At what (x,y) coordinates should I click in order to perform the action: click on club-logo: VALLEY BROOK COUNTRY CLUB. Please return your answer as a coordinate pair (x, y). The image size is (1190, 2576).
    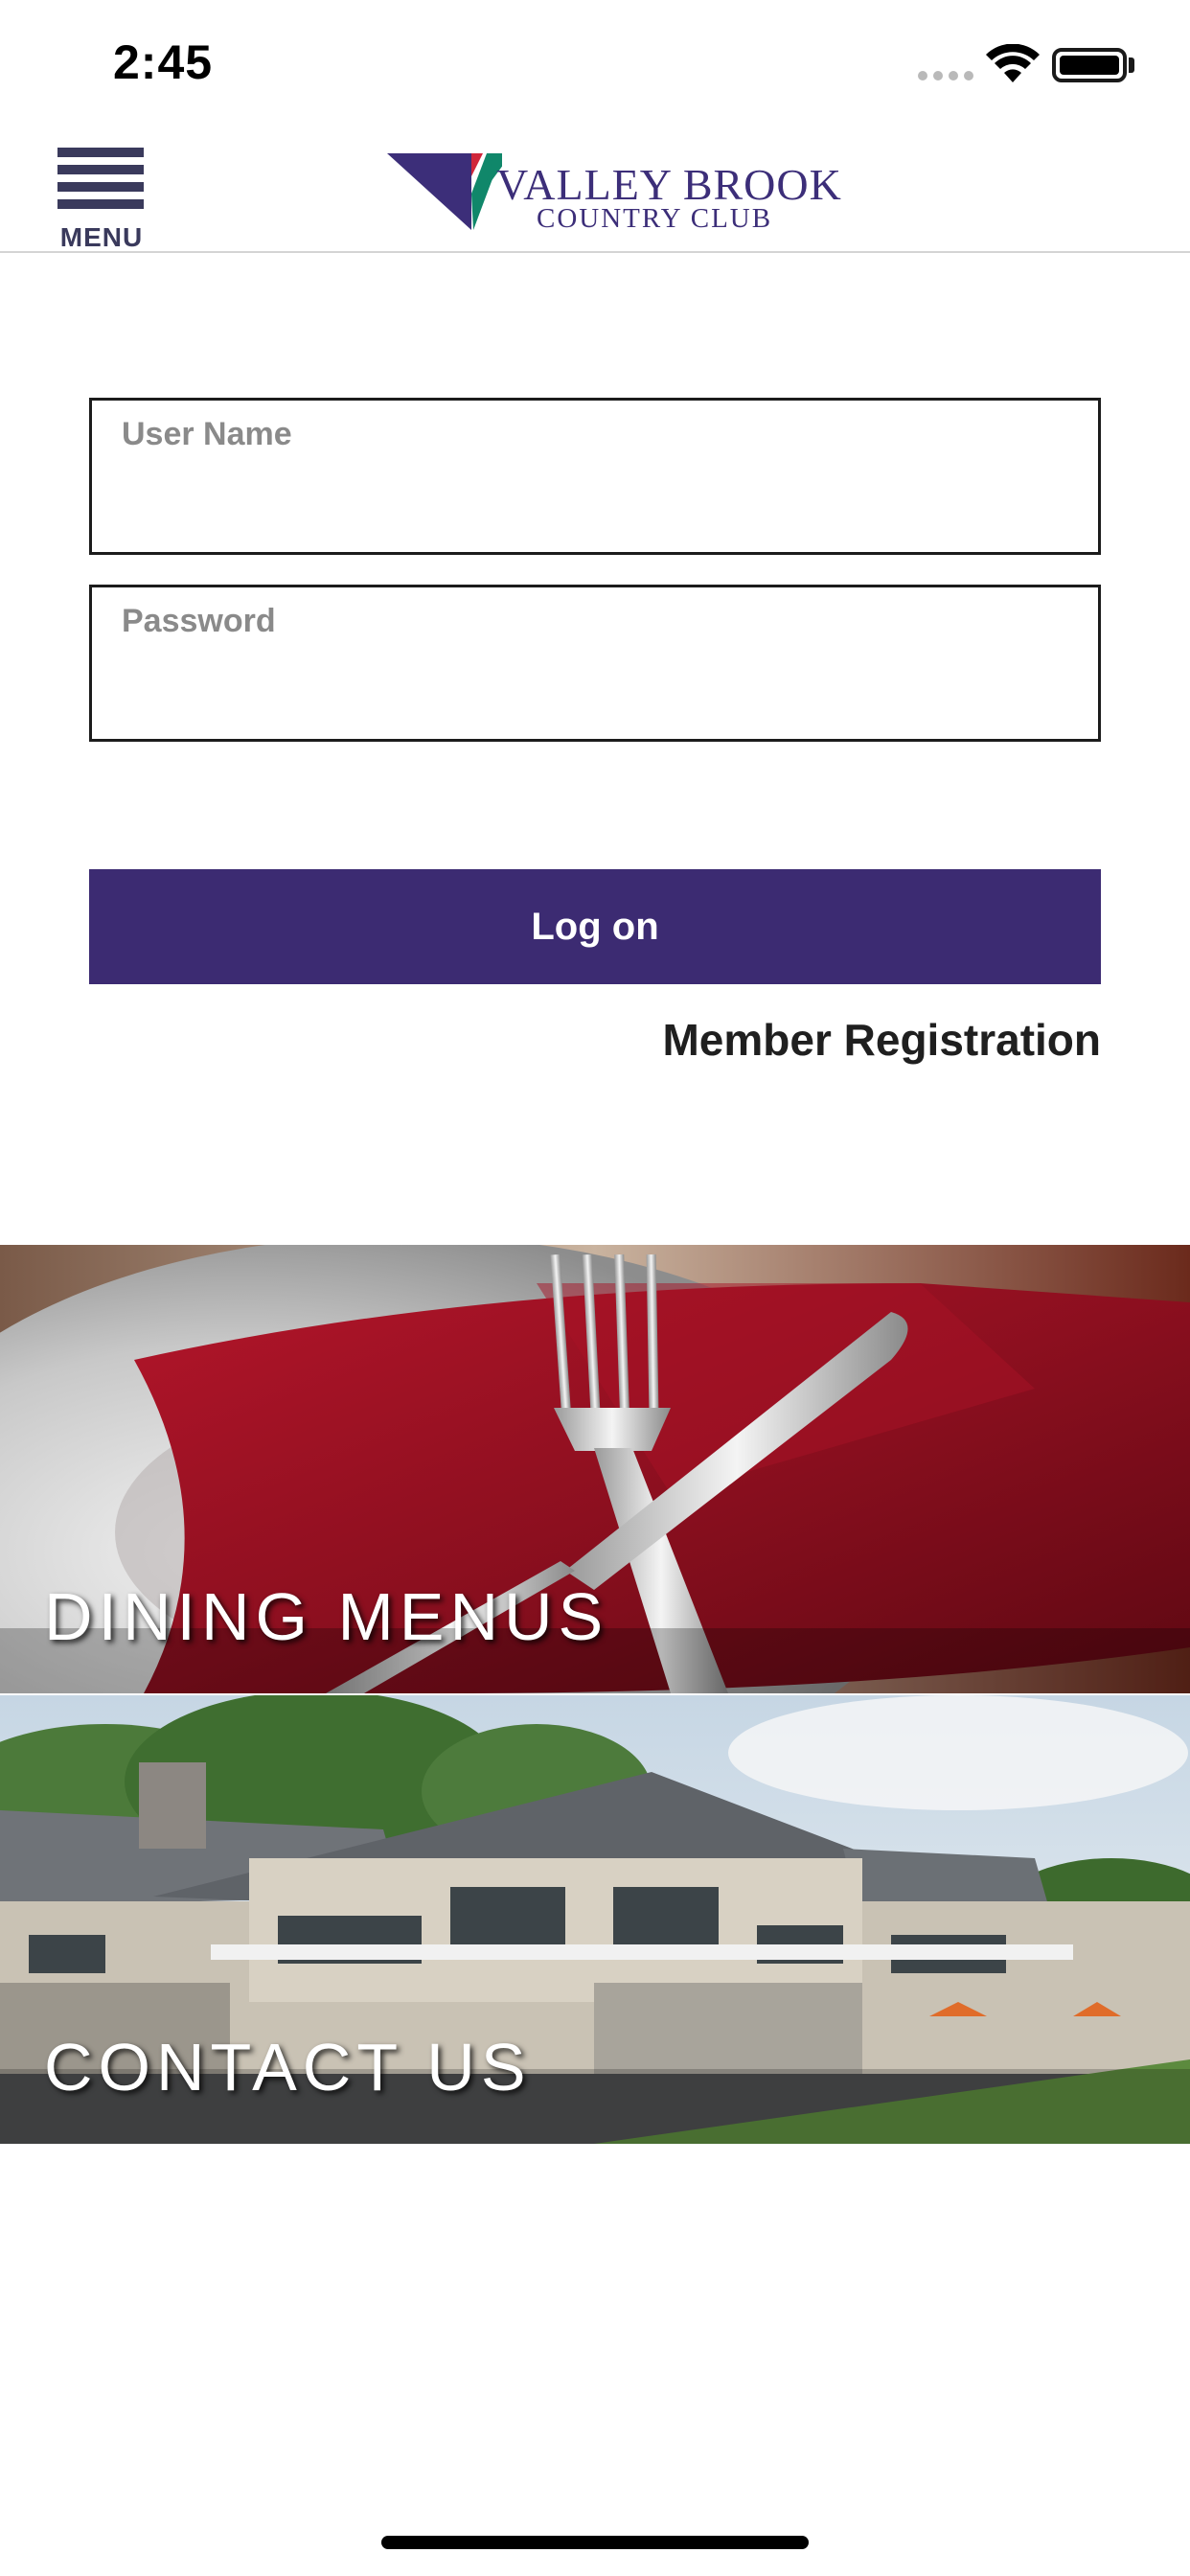
    Looking at the image, I should click on (614, 190).